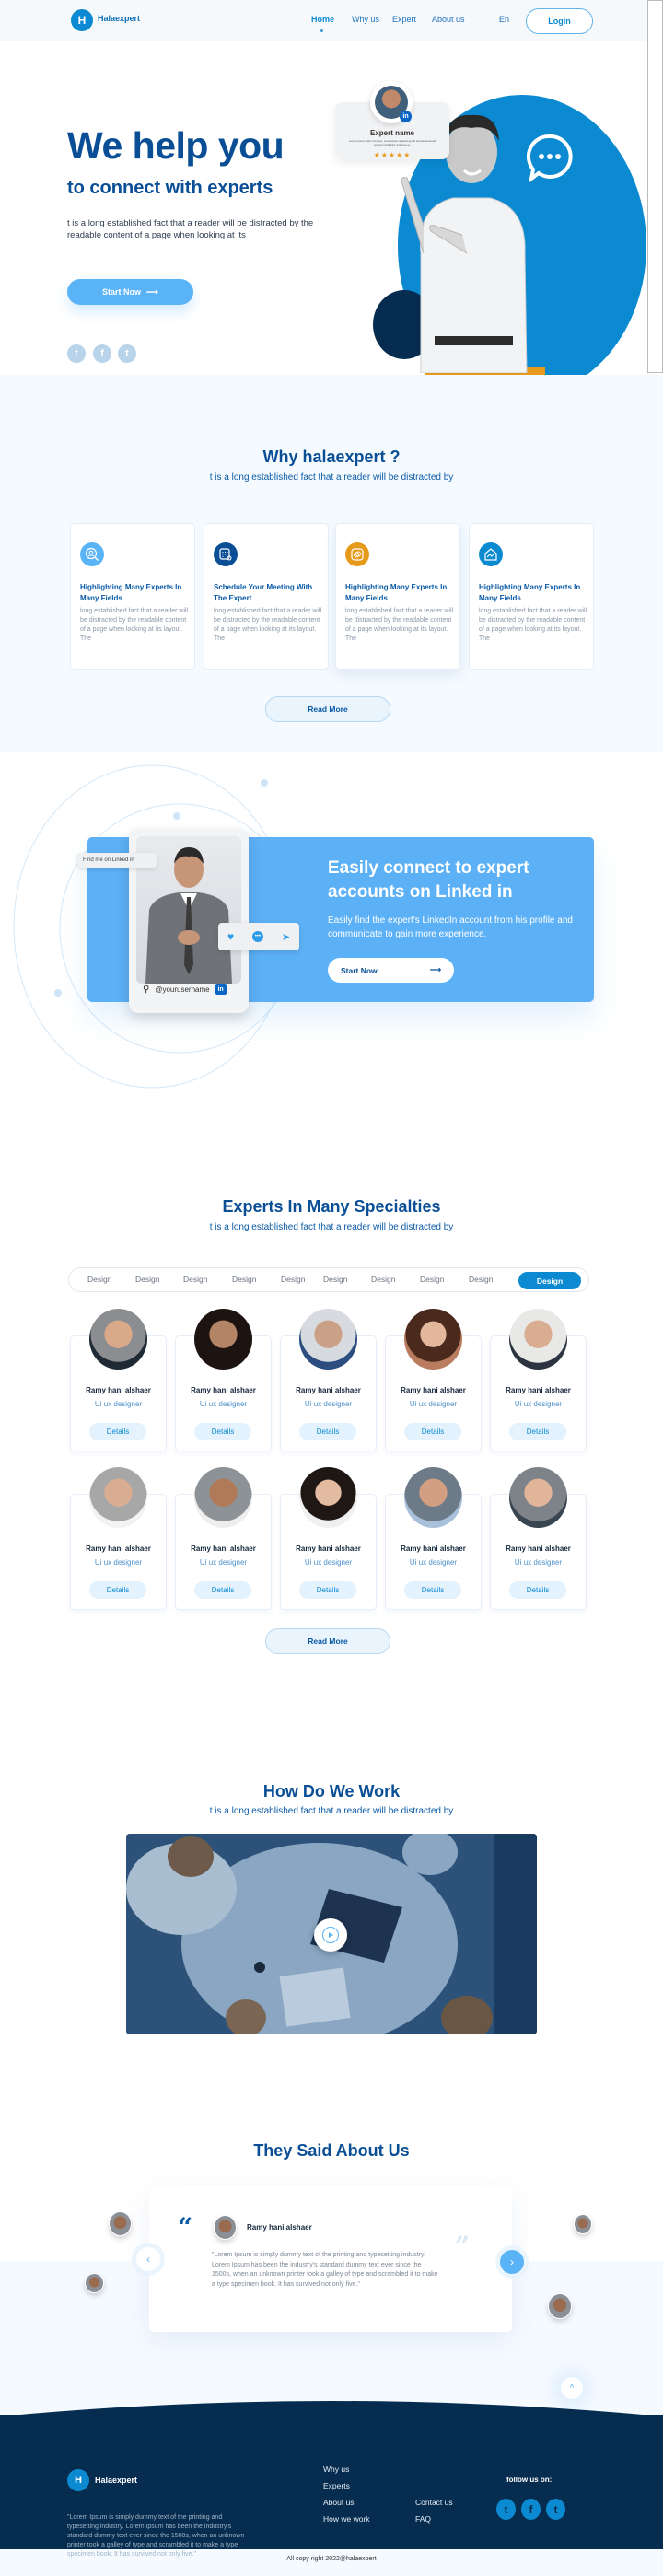 The image size is (663, 2576). I want to click on hero-illustration, so click(323, 208).